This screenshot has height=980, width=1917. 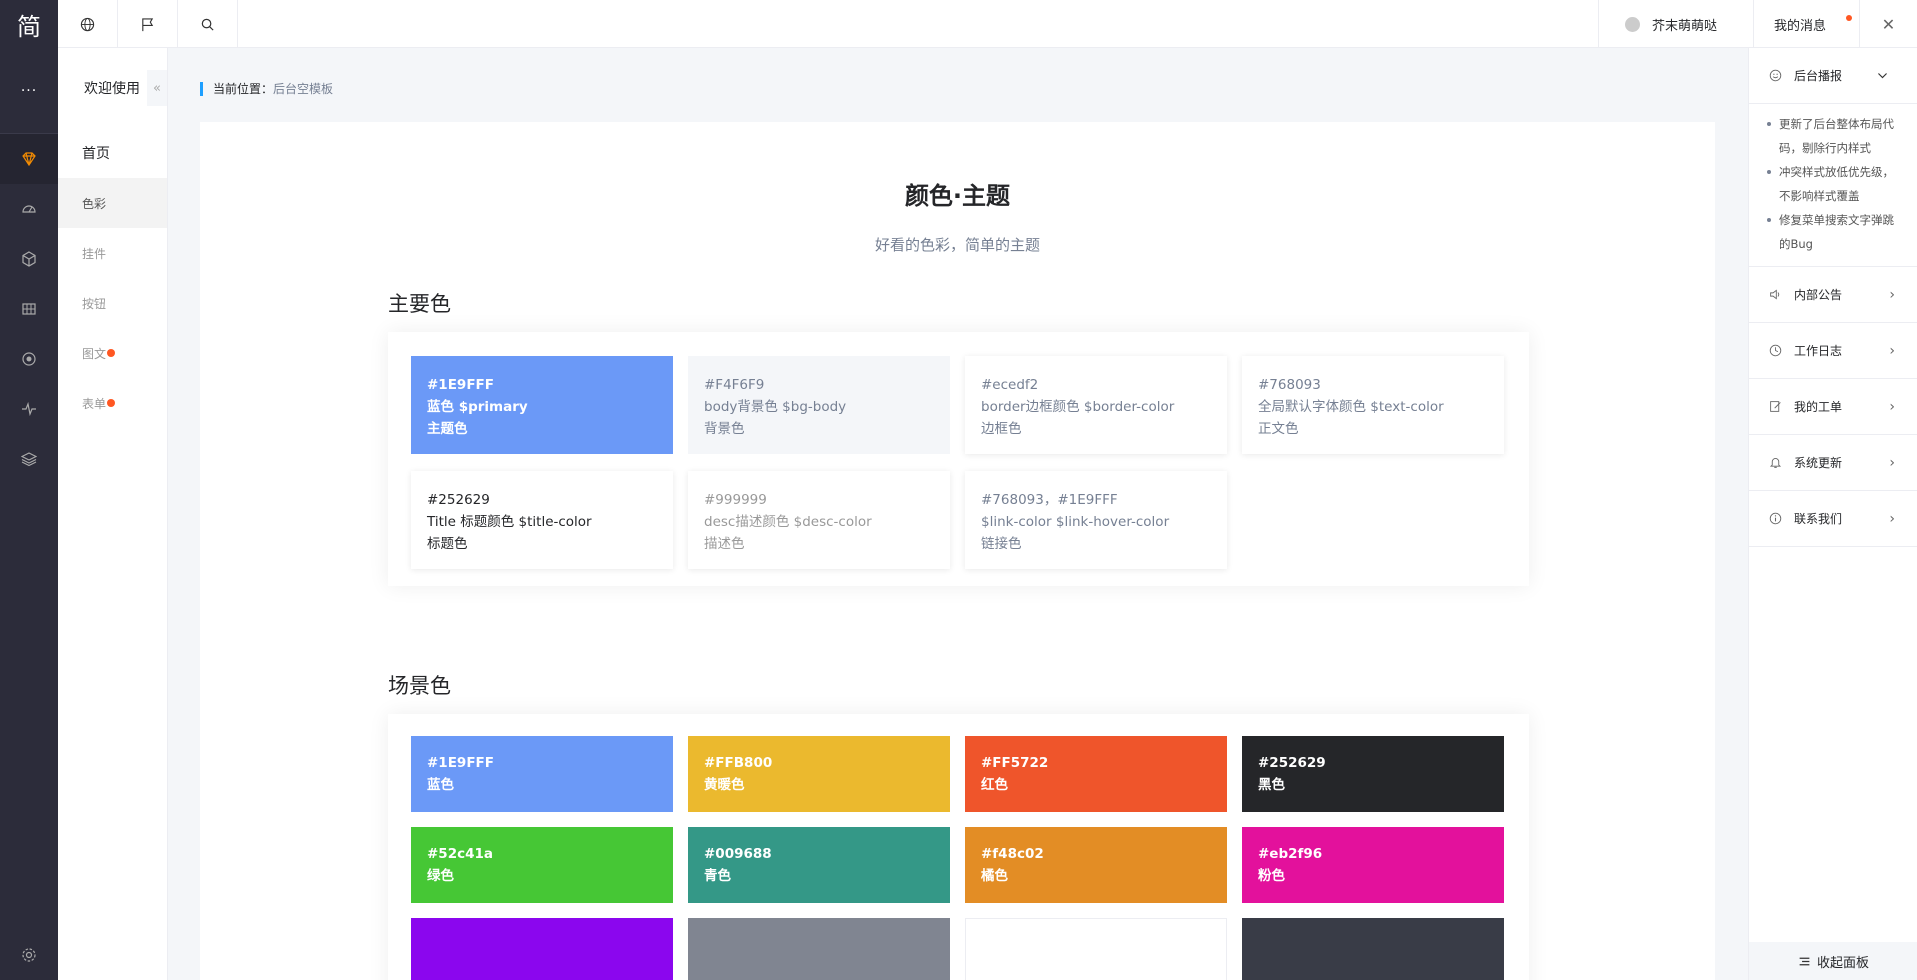 What do you see at coordinates (112, 203) in the screenshot?
I see `menu-item-color: 色彩` at bounding box center [112, 203].